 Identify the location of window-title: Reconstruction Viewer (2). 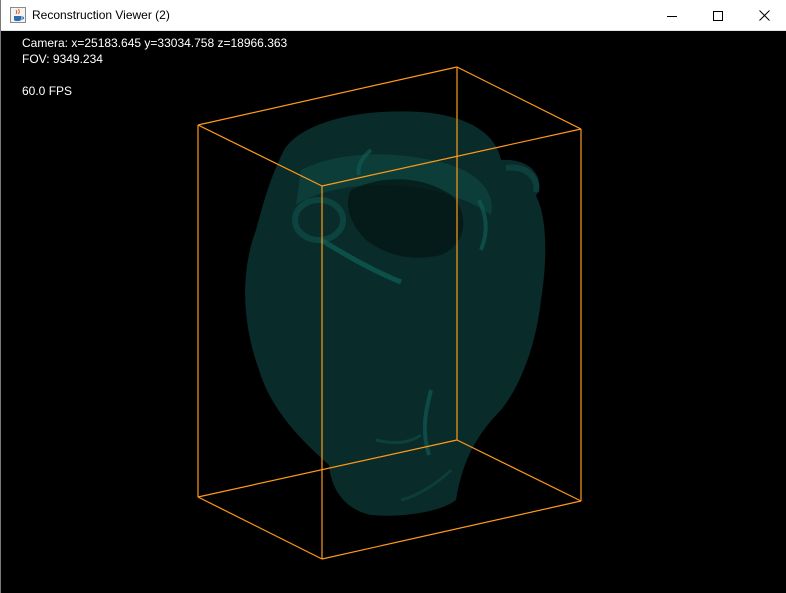
(101, 15).